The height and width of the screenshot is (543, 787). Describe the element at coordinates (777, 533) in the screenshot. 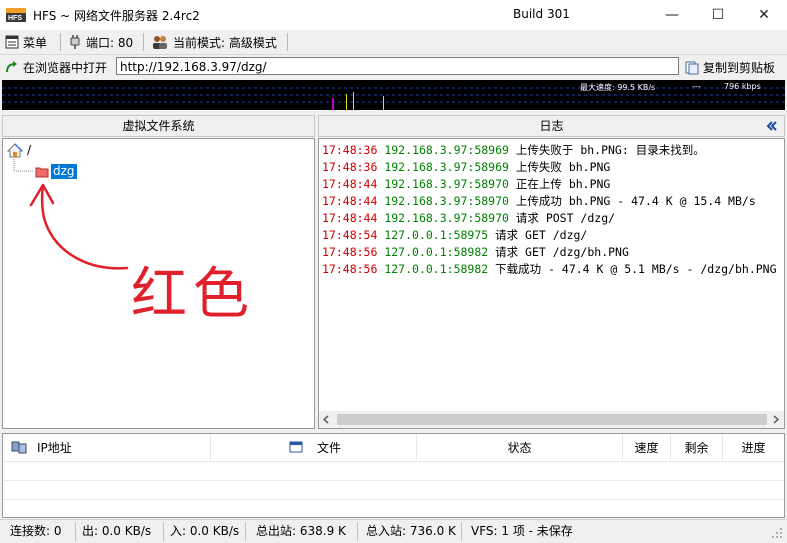

I see `resize-grip-icon` at that location.